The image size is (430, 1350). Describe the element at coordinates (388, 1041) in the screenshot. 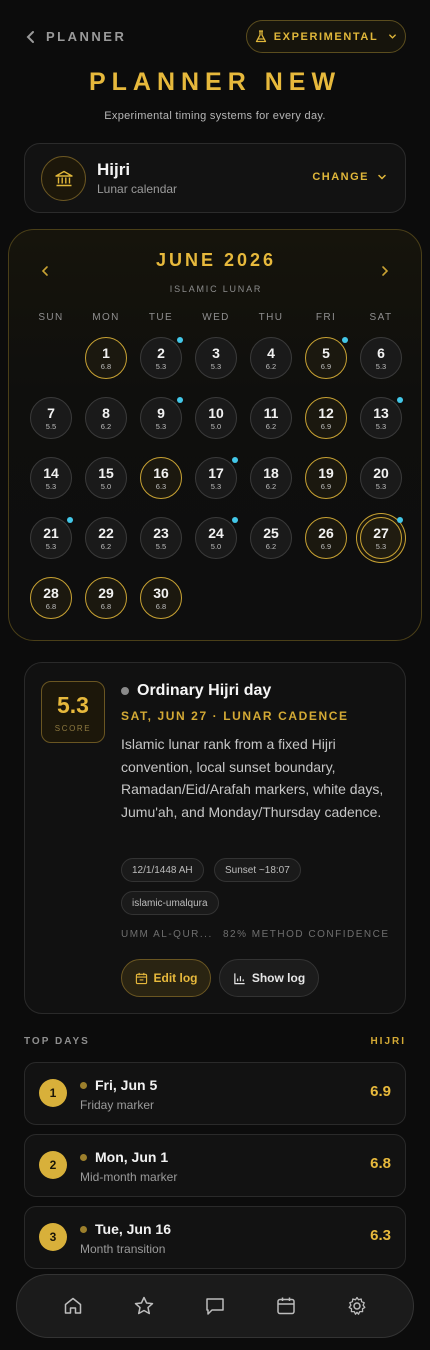

I see `top-days-system: HIJRI` at that location.